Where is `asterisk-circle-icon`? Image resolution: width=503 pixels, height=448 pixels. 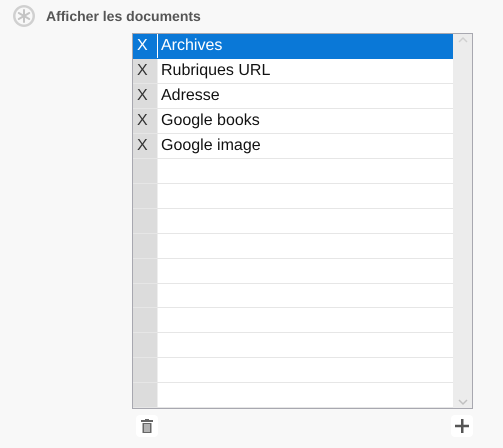 asterisk-circle-icon is located at coordinates (24, 16).